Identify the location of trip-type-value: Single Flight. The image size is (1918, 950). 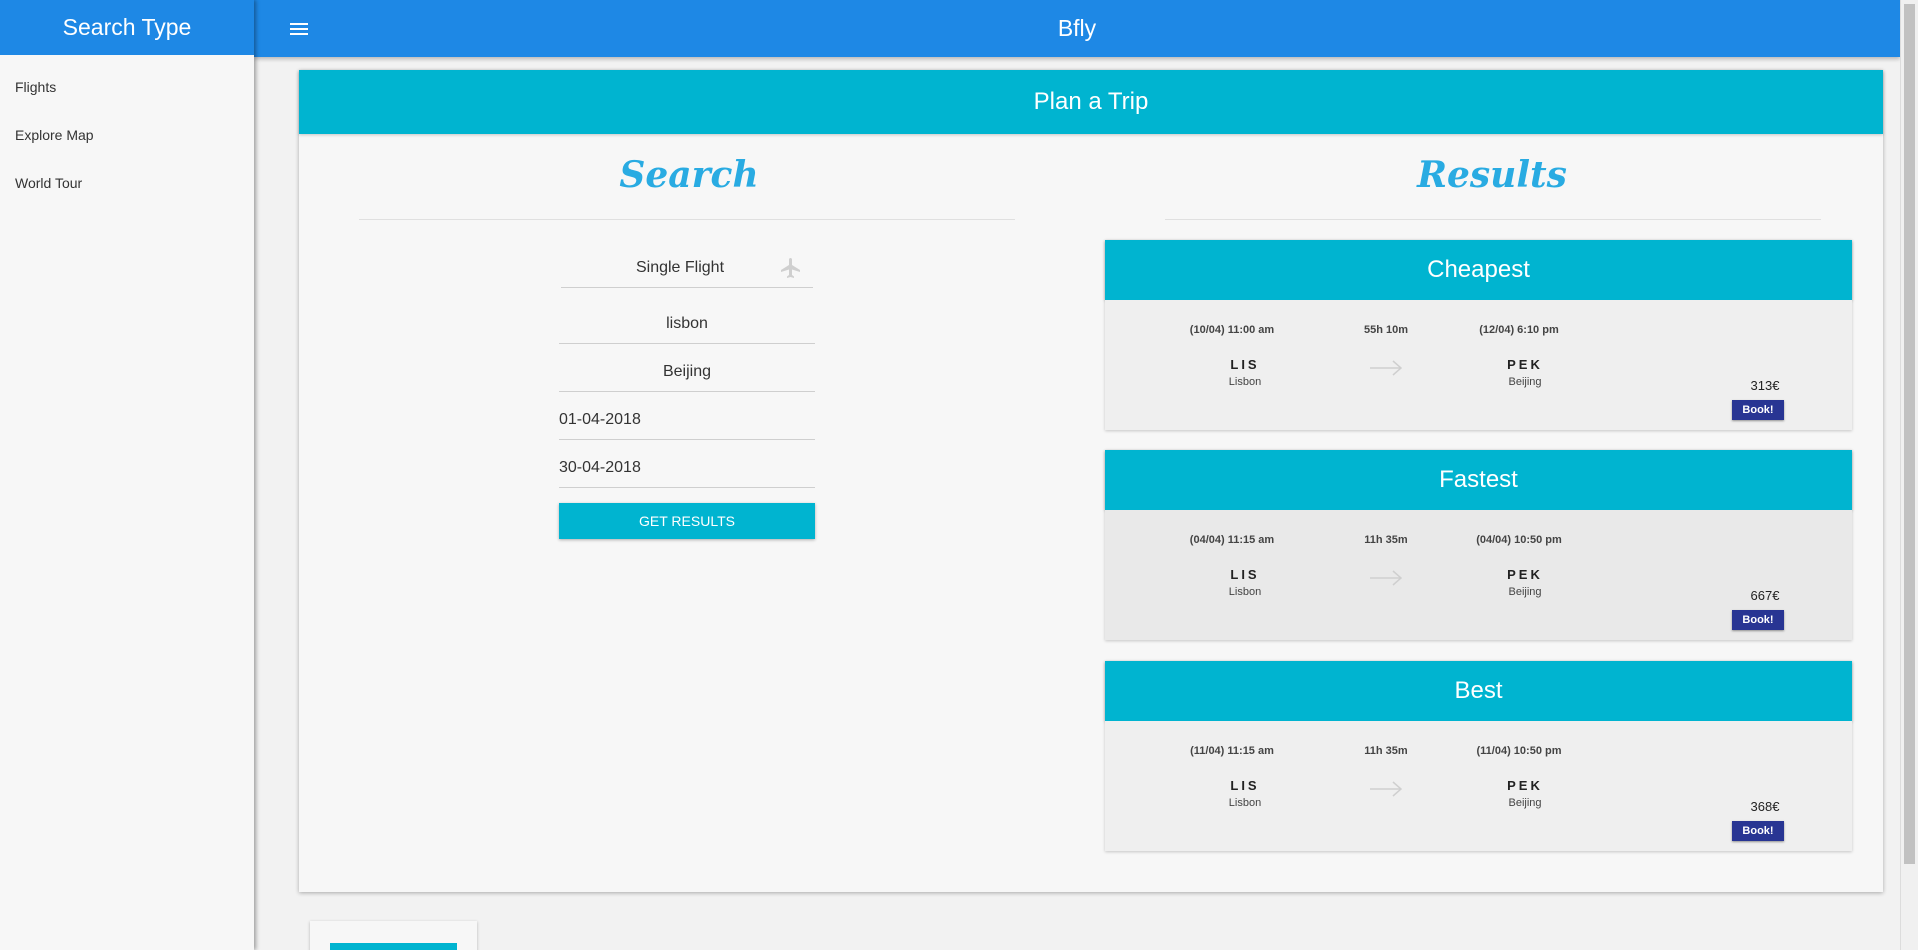
(680, 267).